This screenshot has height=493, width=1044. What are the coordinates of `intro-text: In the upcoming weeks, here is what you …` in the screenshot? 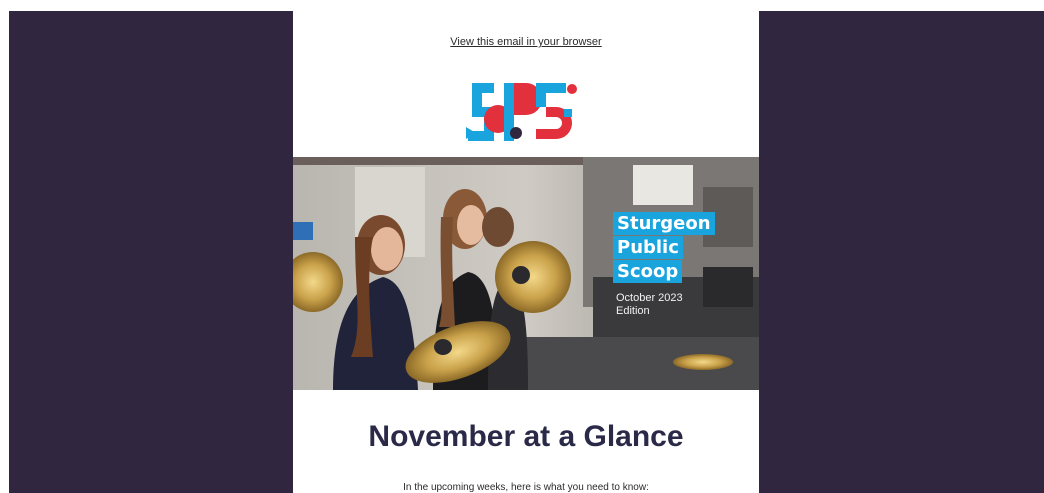 It's located at (526, 487).